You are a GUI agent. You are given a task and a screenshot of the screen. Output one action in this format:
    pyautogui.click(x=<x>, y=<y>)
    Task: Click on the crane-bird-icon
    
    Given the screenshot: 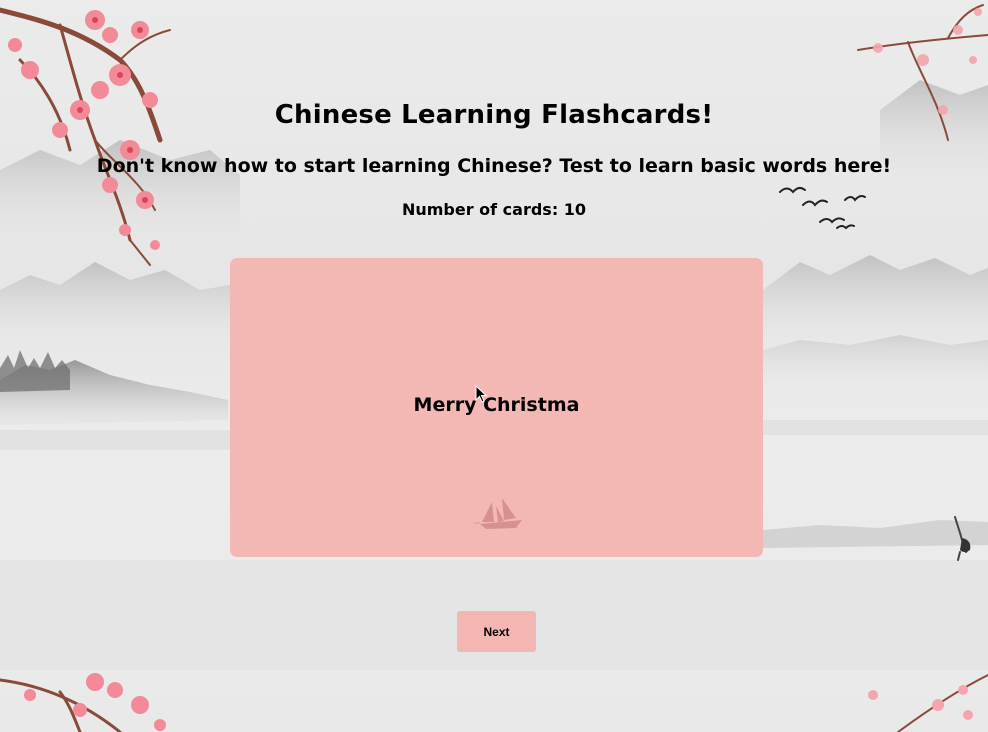 What is the action you would take?
    pyautogui.click(x=962, y=538)
    